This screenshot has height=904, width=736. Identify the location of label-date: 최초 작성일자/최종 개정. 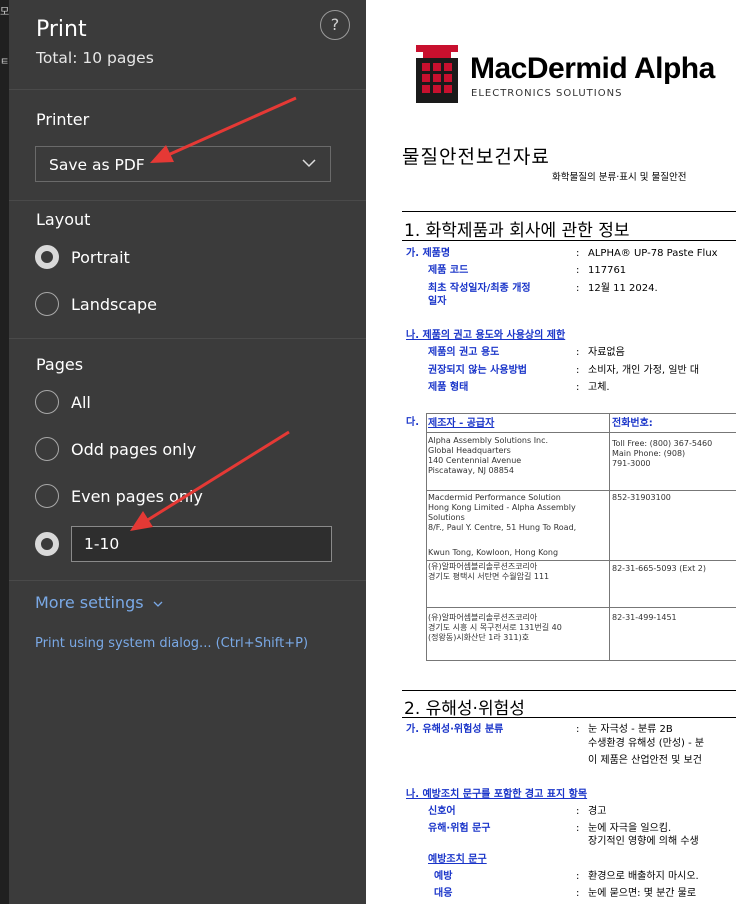
(479, 288).